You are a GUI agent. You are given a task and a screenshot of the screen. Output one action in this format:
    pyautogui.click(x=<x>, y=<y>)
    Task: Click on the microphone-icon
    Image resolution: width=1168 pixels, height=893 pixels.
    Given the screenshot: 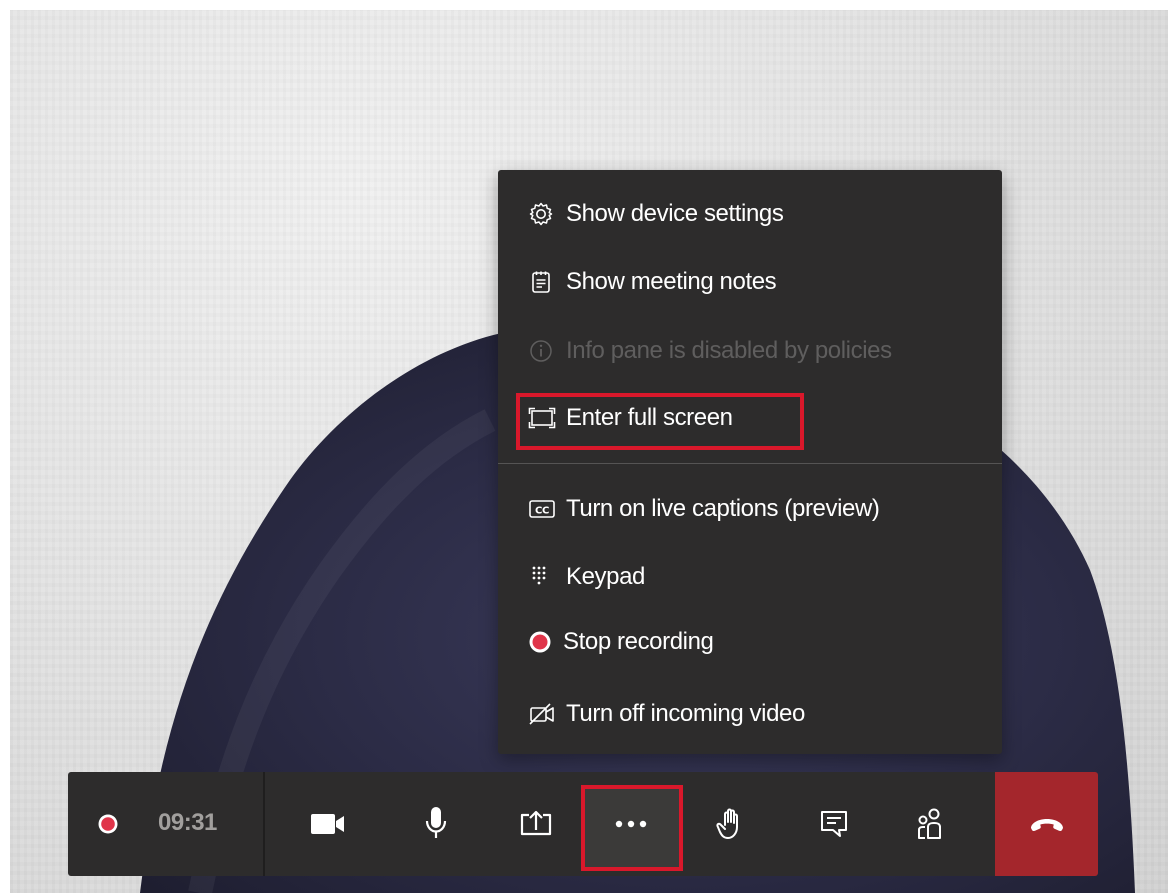 What is the action you would take?
    pyautogui.click(x=436, y=822)
    